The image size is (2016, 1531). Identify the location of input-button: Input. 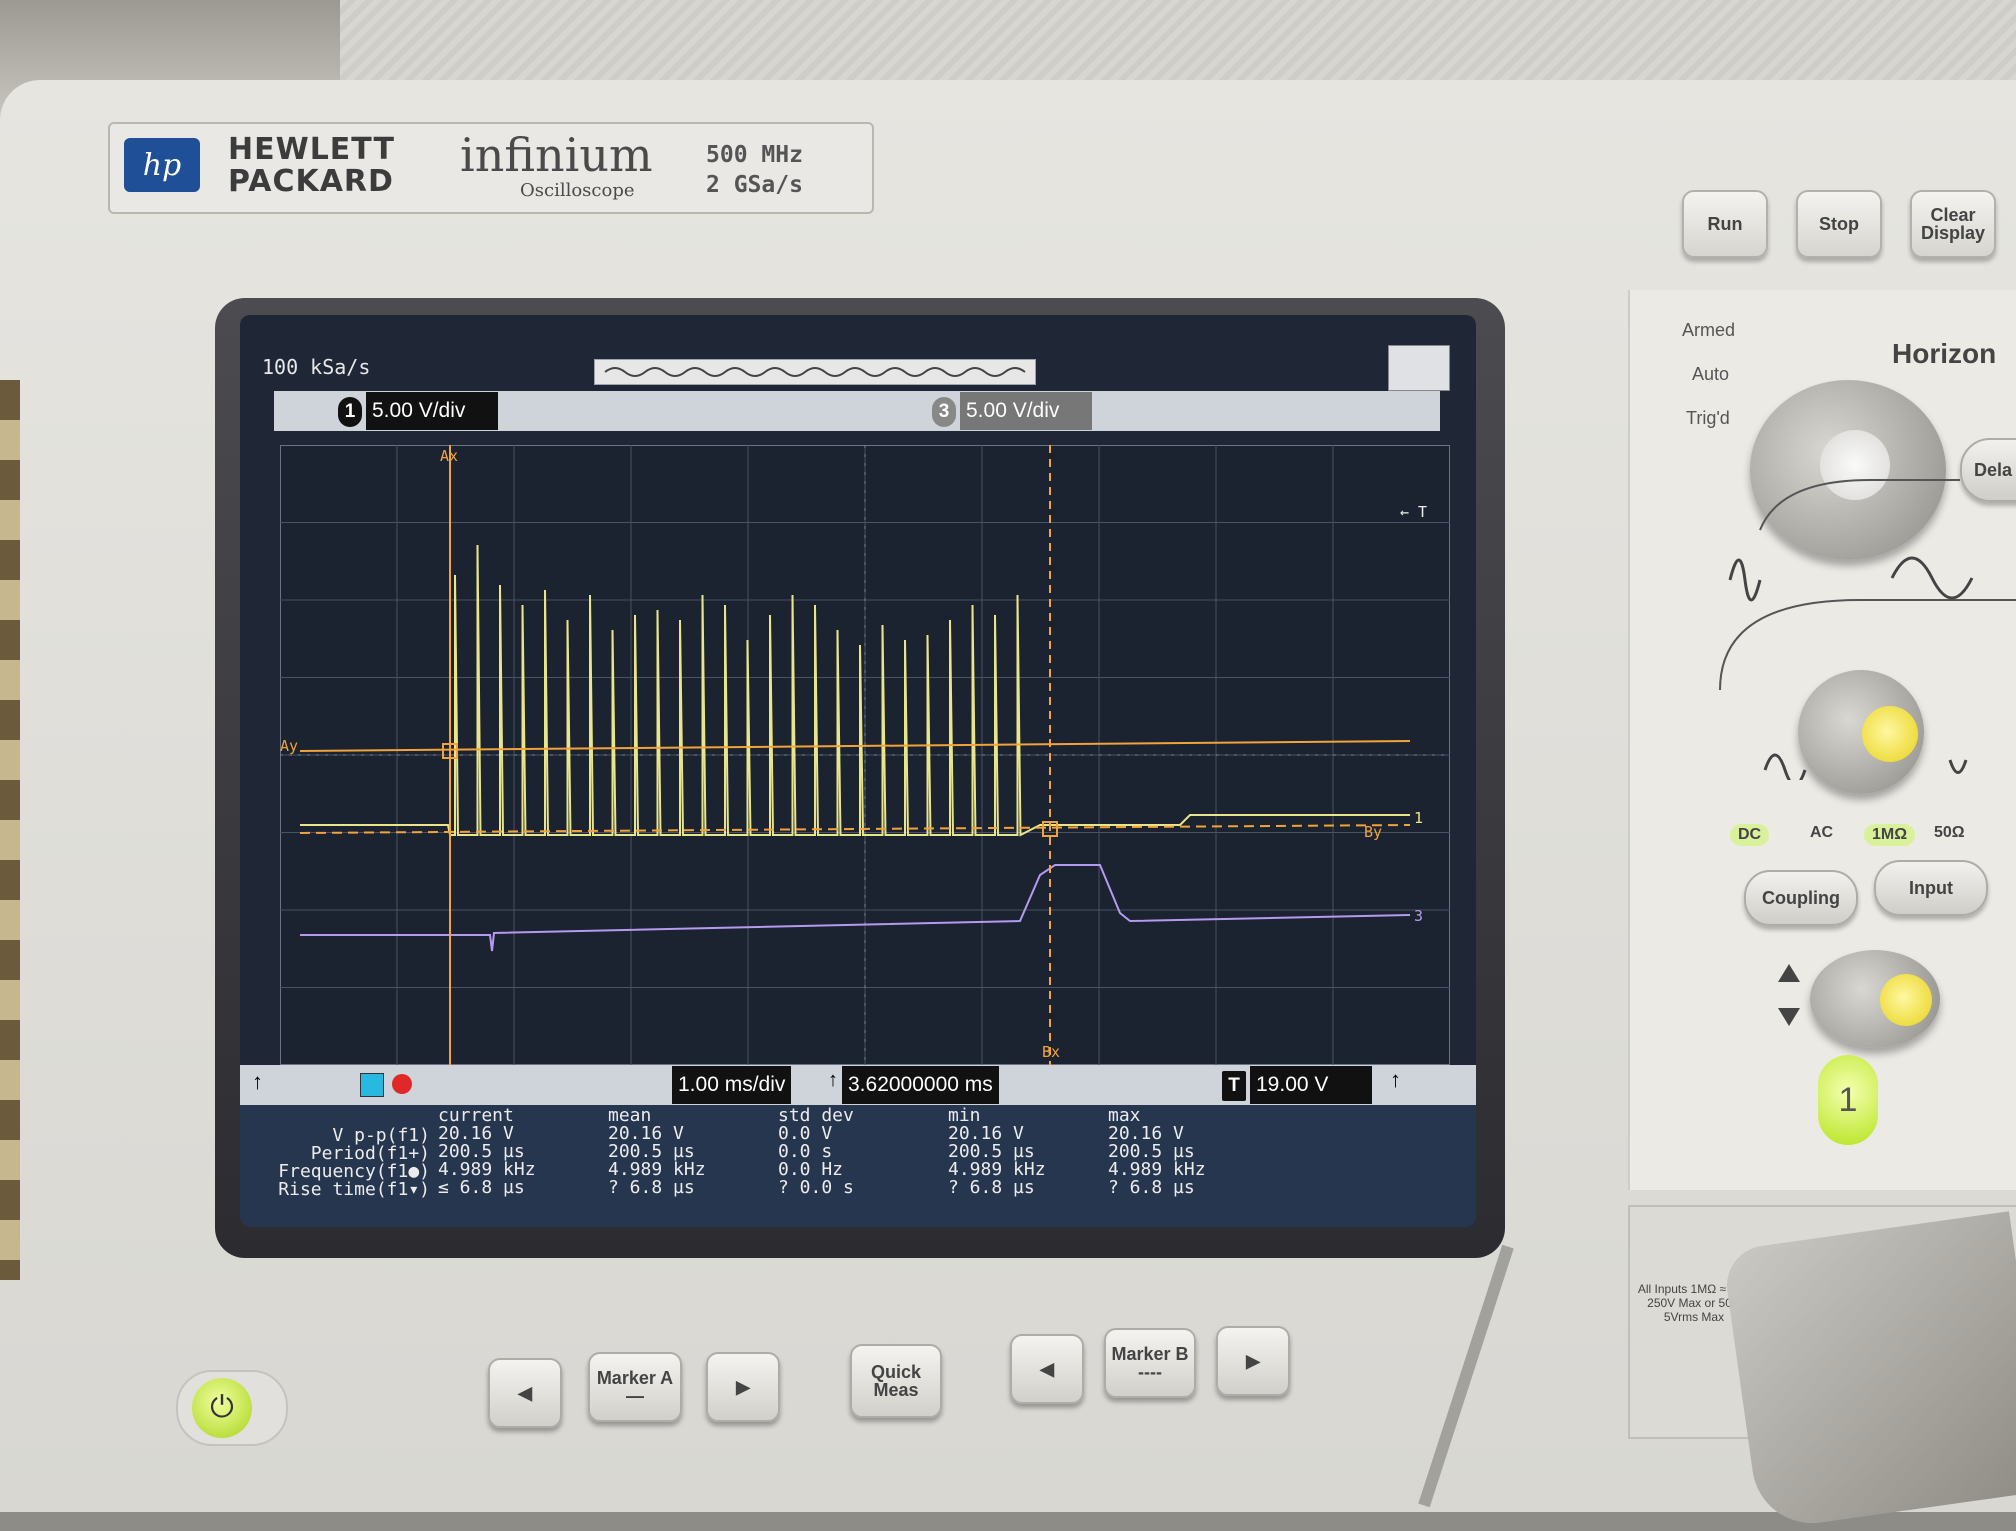
(1931, 888).